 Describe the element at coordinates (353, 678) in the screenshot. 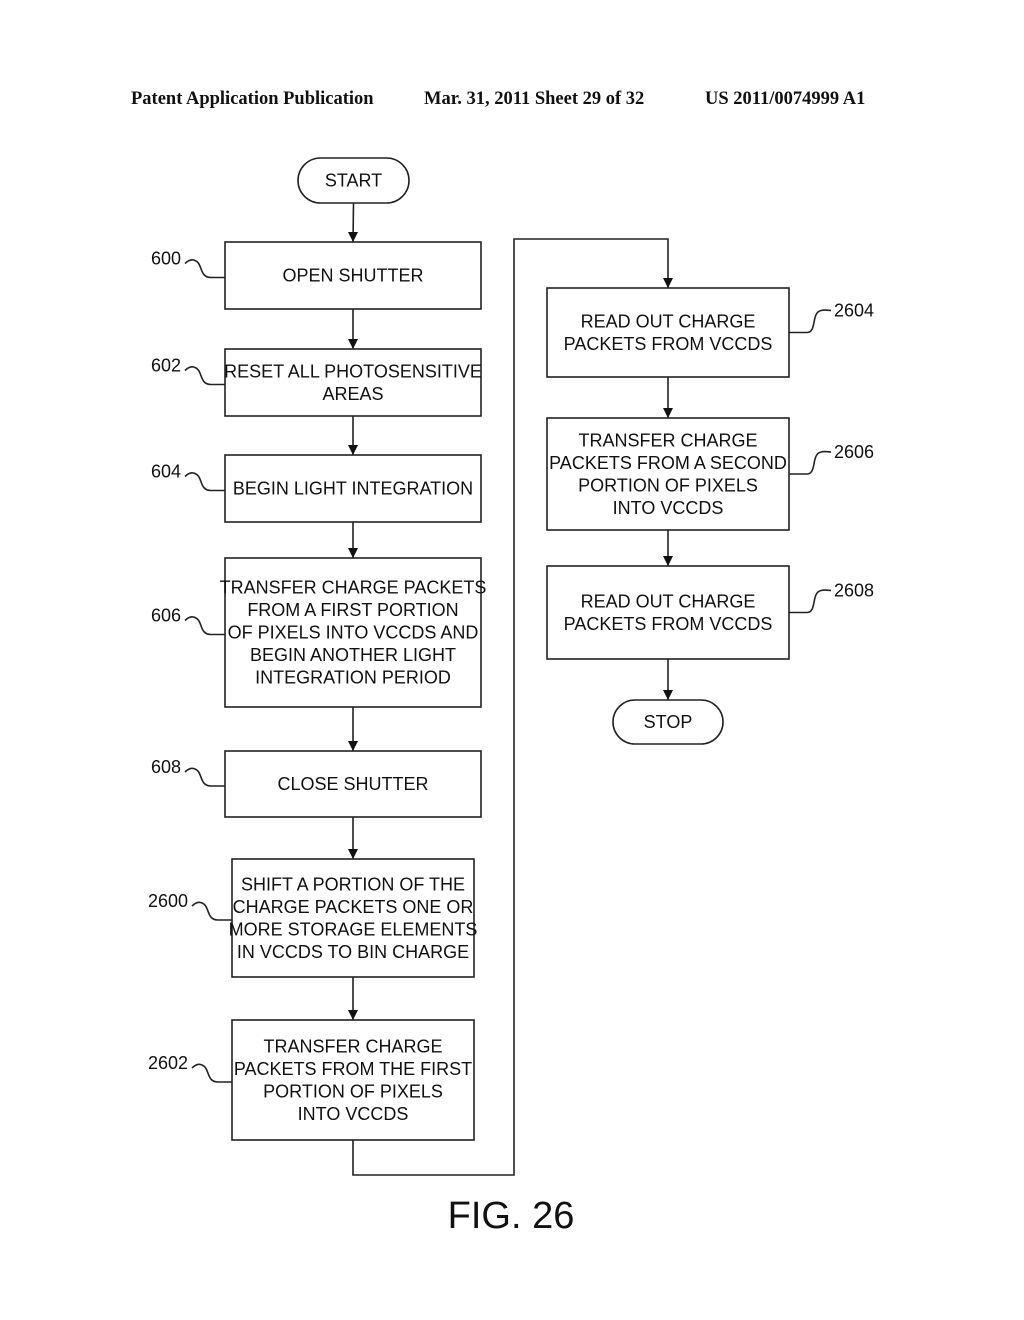

I see `node-text-line: INTEGRATION PERIOD` at that location.